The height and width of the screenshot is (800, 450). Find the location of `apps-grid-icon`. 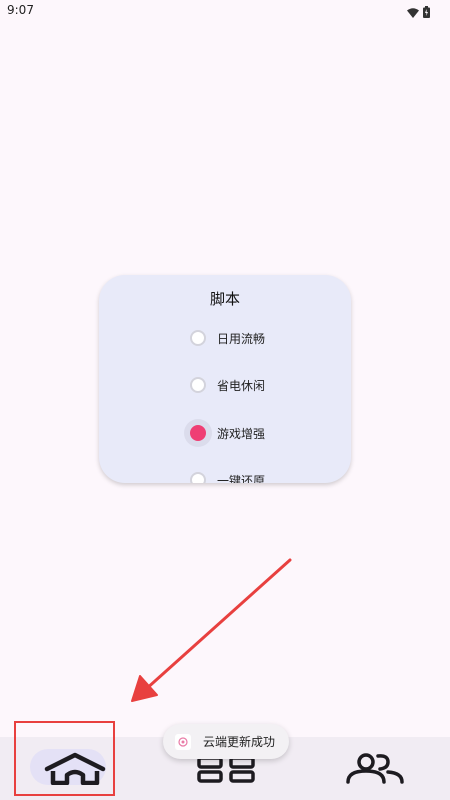

apps-grid-icon is located at coordinates (226, 771).